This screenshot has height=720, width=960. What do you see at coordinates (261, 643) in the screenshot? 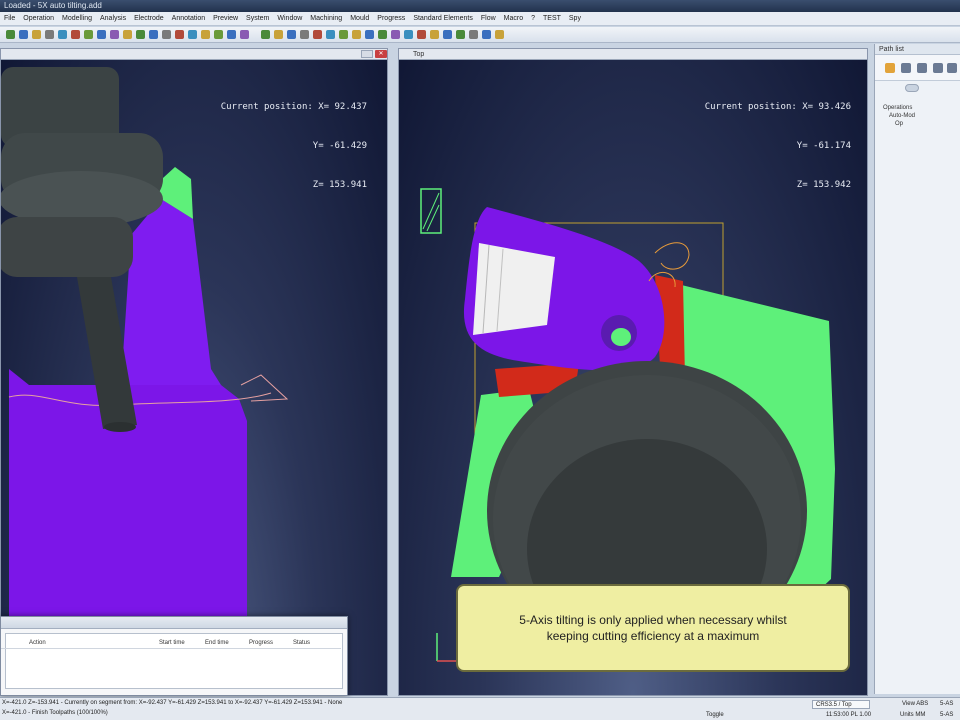
I see `column-header: Progress` at bounding box center [261, 643].